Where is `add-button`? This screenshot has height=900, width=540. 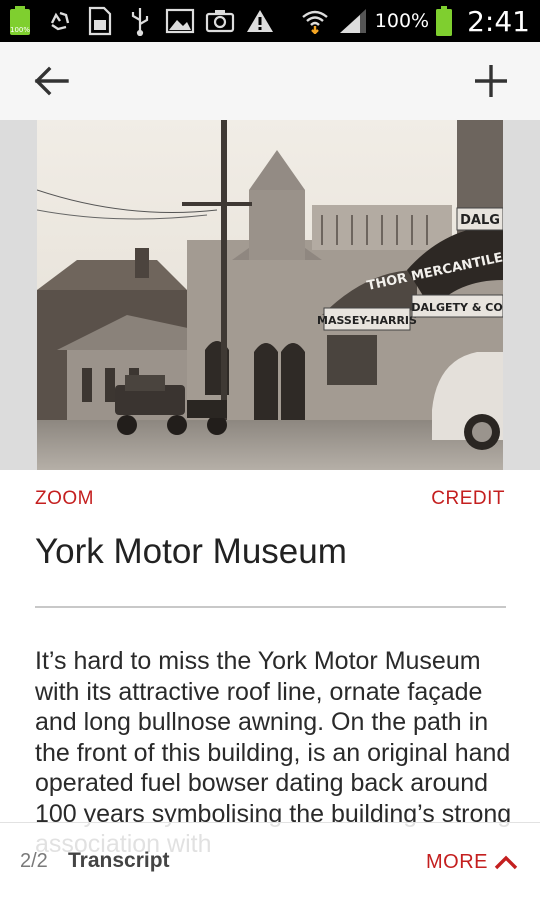
add-button is located at coordinates (491, 81).